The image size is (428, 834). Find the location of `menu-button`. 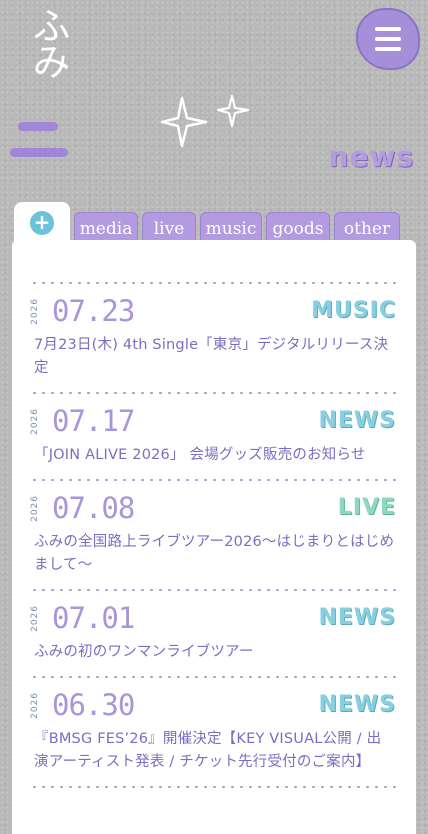

menu-button is located at coordinates (388, 39).